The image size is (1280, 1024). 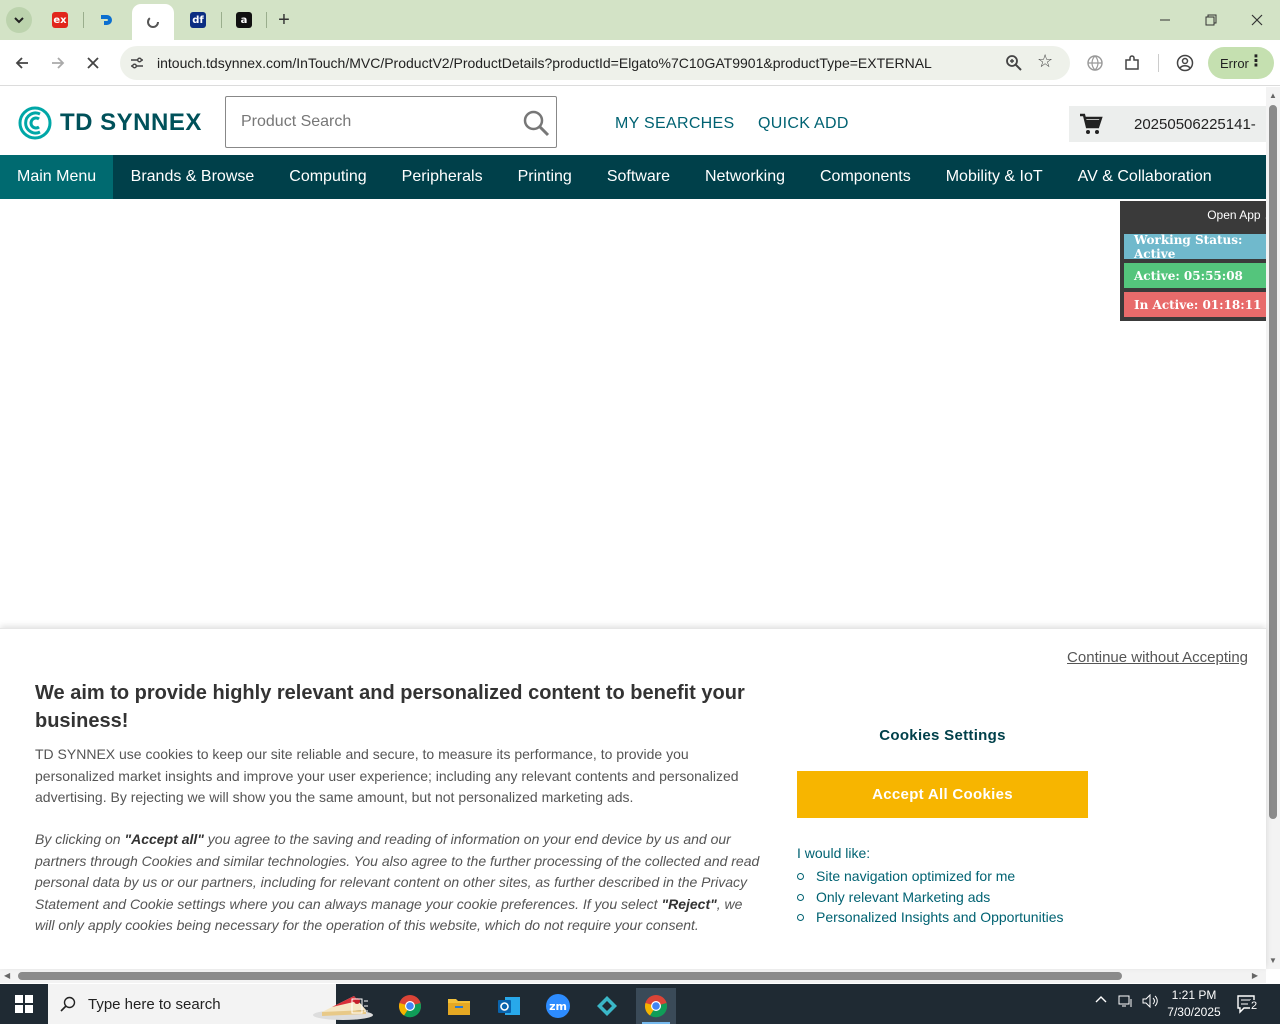 What do you see at coordinates (57, 177) in the screenshot?
I see `nav-main-menu: Main Menu` at bounding box center [57, 177].